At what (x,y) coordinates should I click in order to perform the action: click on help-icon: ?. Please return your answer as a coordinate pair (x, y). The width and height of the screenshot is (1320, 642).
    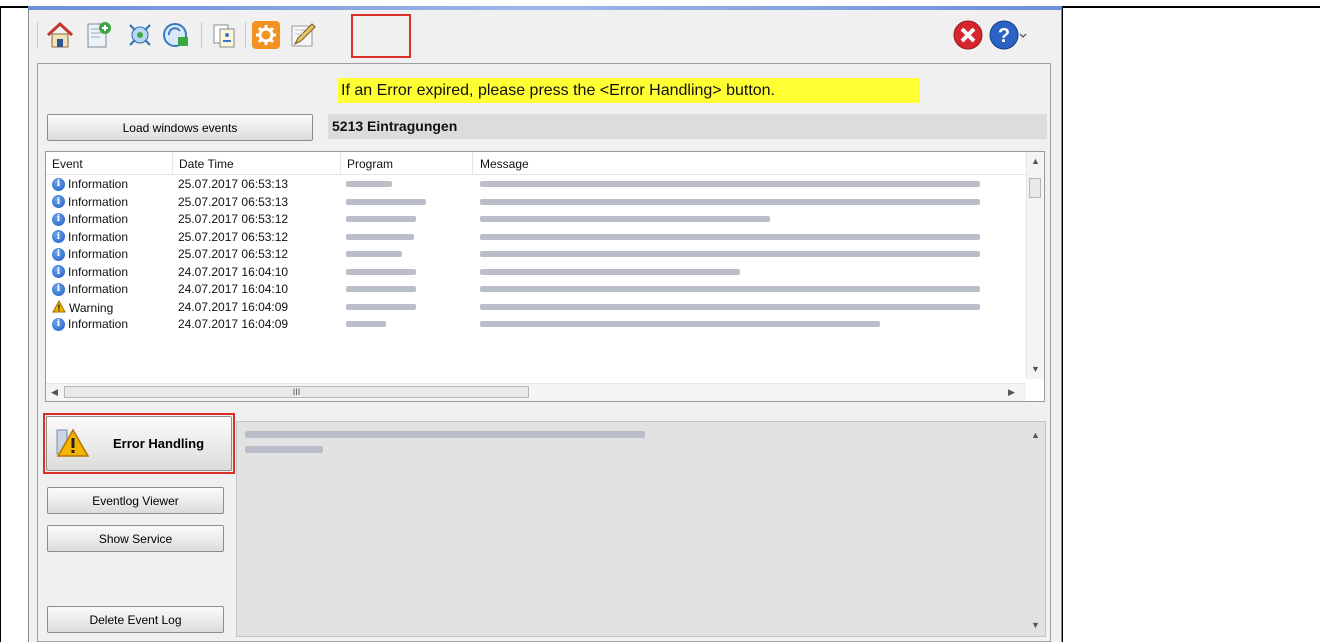
    Looking at the image, I should click on (1004, 35).